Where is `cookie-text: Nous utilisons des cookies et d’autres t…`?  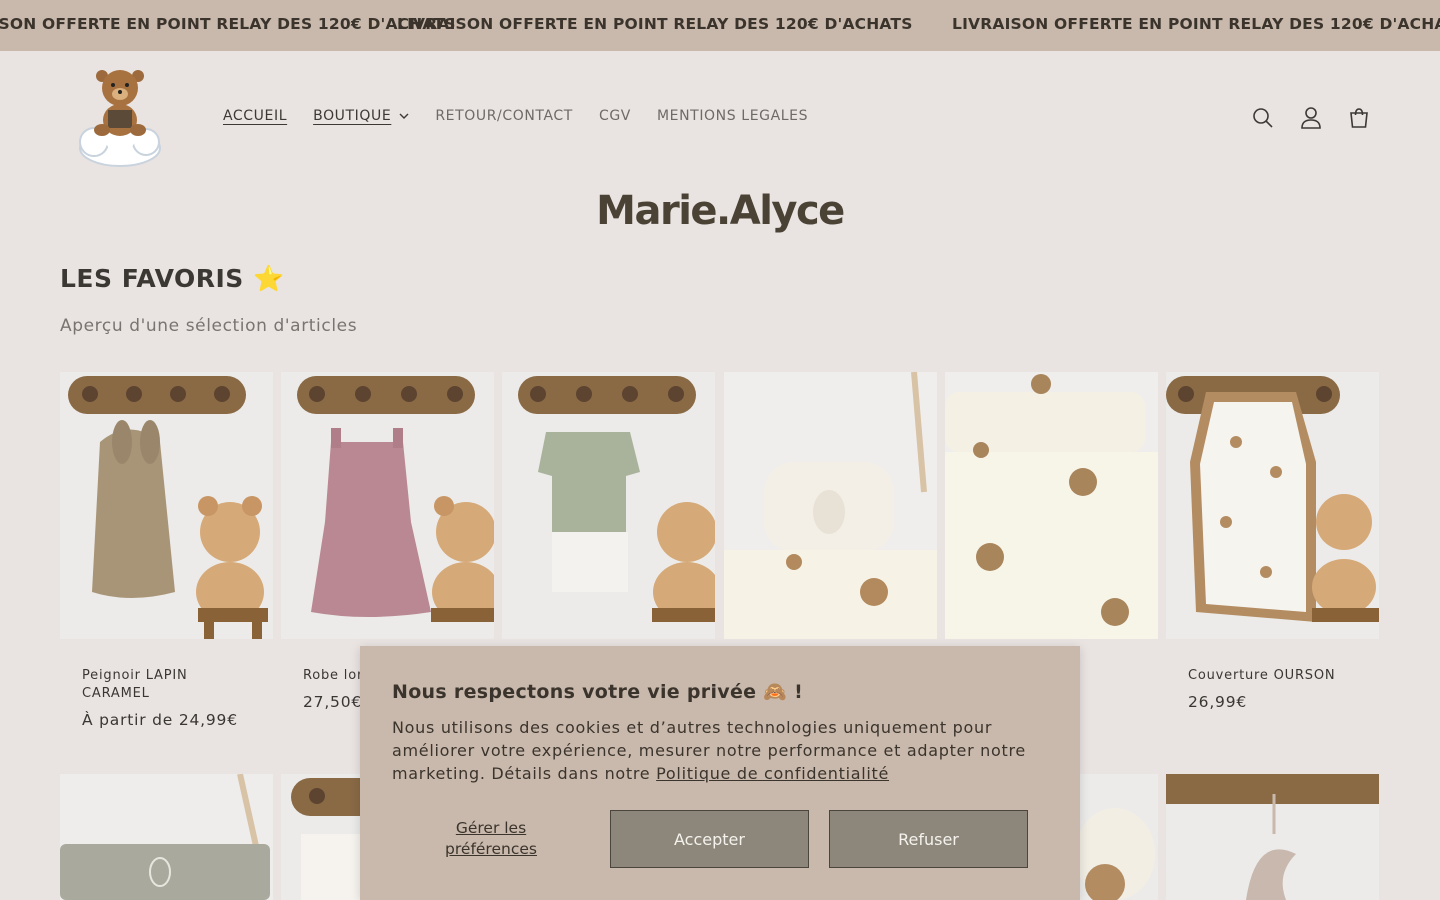
cookie-text: Nous utilisons des cookies et d’autres t… is located at coordinates (722, 750).